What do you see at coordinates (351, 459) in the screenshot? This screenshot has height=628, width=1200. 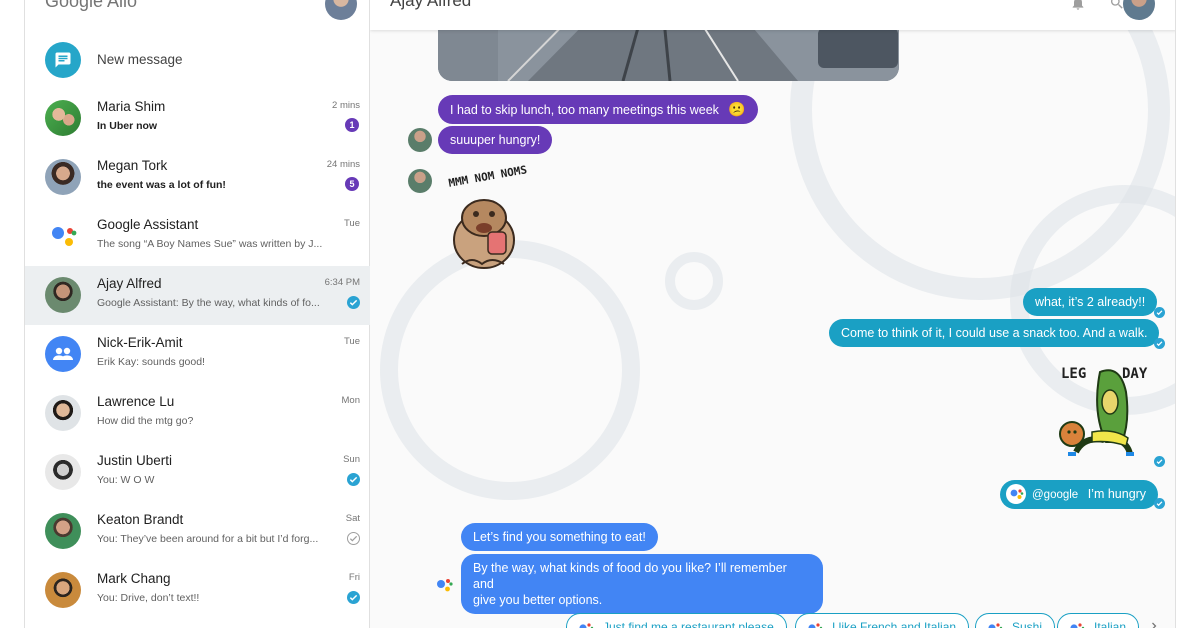 I see `conversation-time: Sun` at bounding box center [351, 459].